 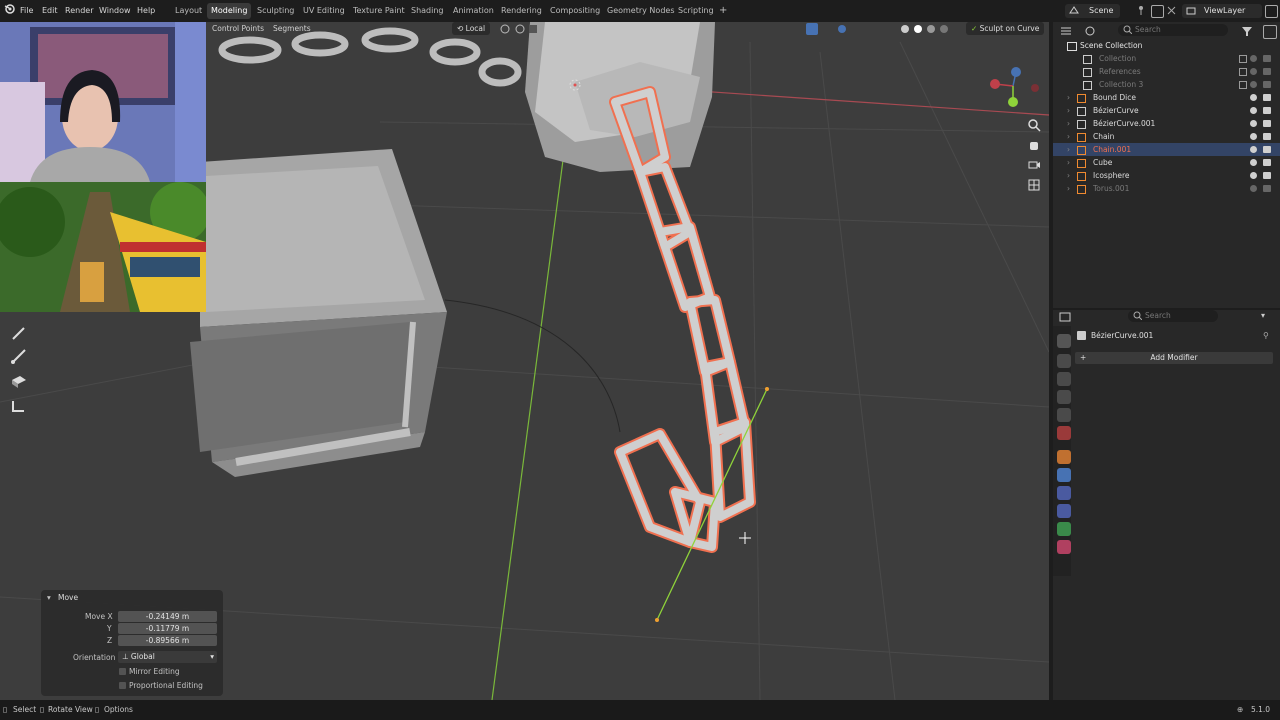 What do you see at coordinates (870, 29) in the screenshot?
I see `viewport-overlay-icons` at bounding box center [870, 29].